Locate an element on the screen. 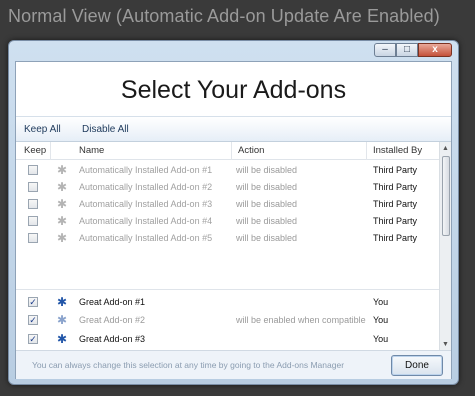  scroll-up-arrow-icon: ▲ is located at coordinates (445, 148).